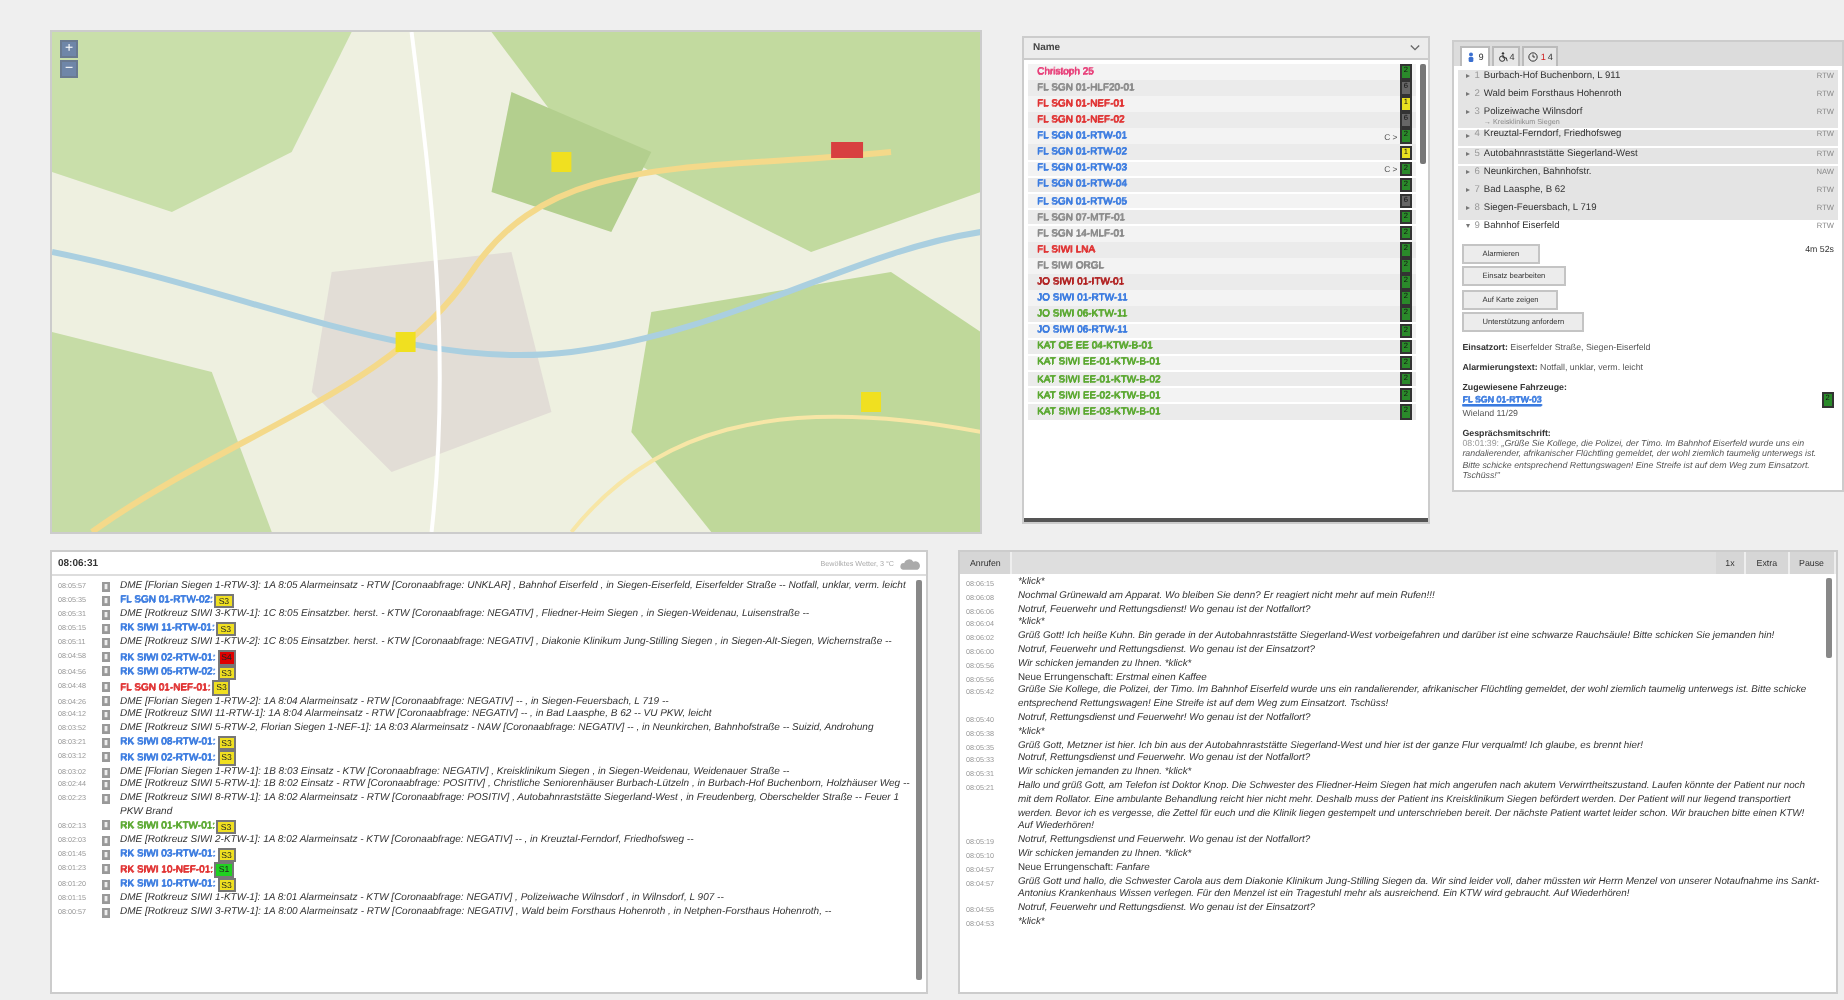  I want to click on clock-icon, so click(1533, 57).